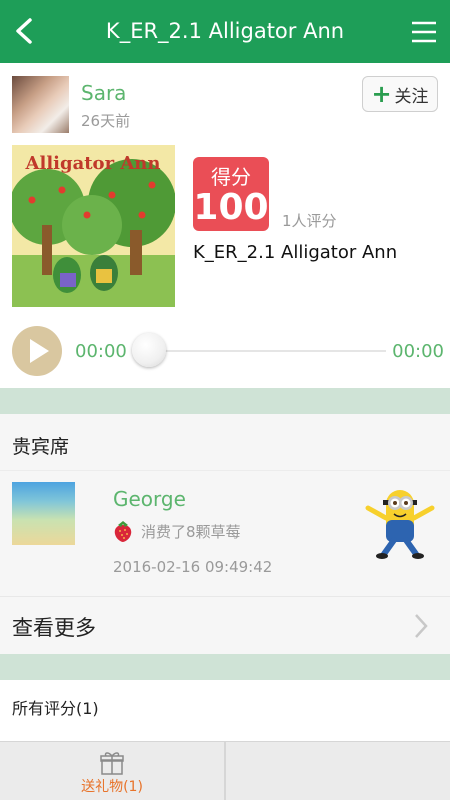  I want to click on send-gift-button: 送礼物(1), so click(112, 771).